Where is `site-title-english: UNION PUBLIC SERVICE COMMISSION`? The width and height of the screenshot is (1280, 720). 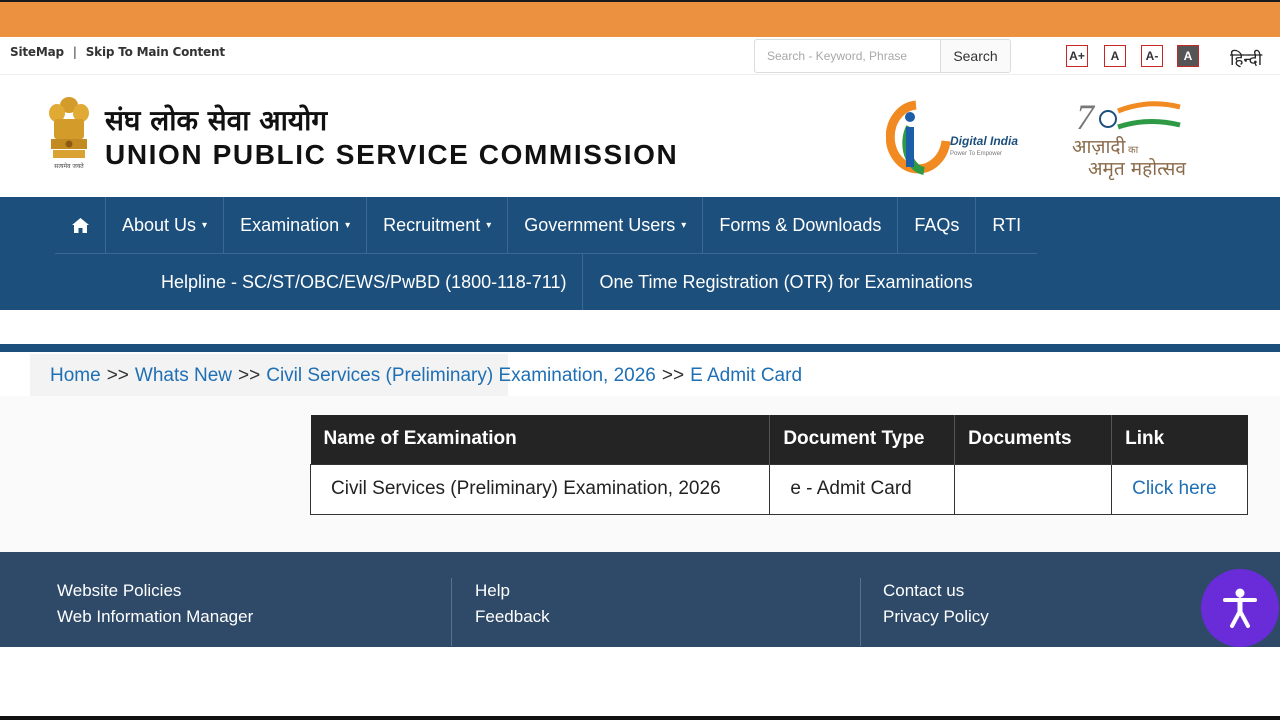 site-title-english: UNION PUBLIC SERVICE COMMISSION is located at coordinates (392, 154).